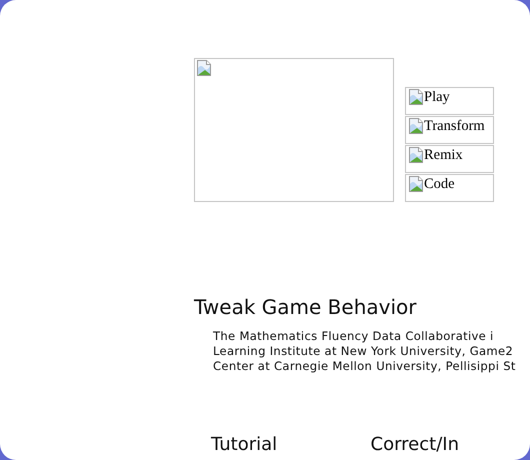 This screenshot has height=460, width=530. I want to click on column-label: Tutorial, so click(244, 444).